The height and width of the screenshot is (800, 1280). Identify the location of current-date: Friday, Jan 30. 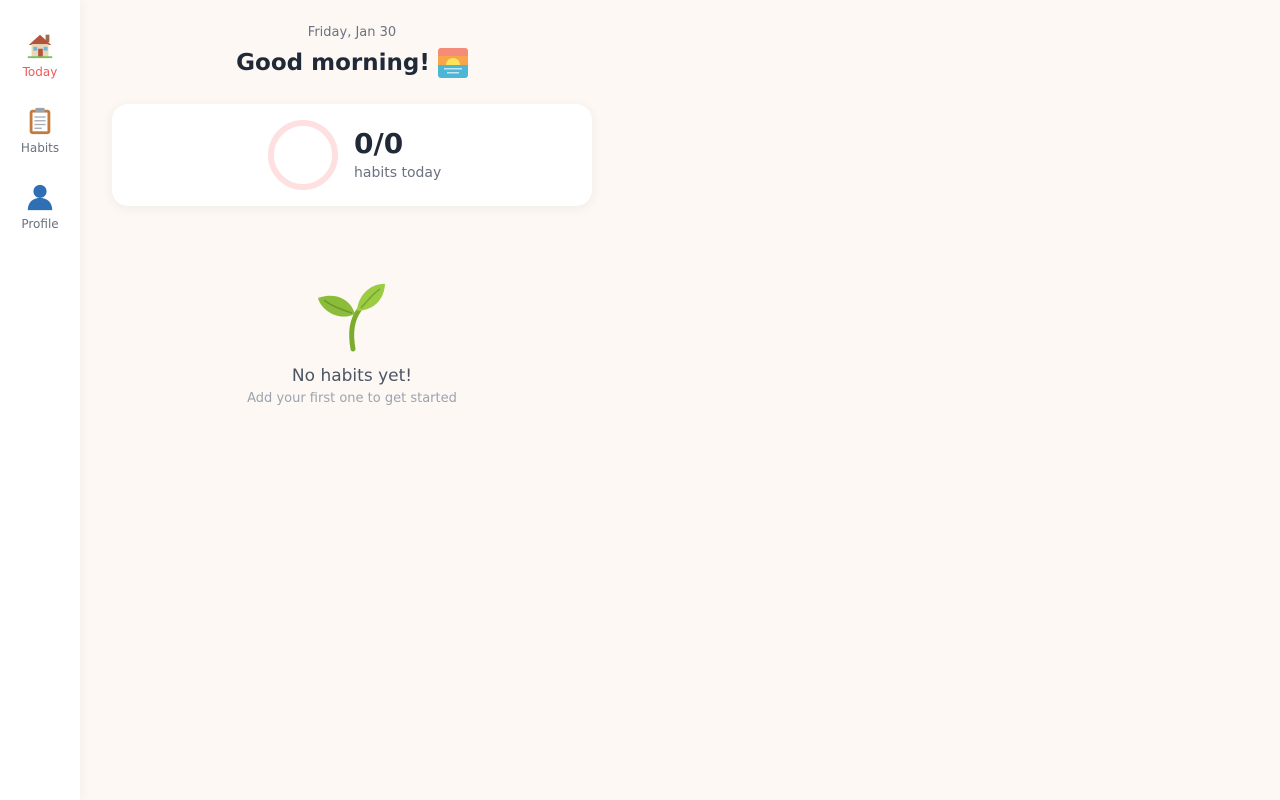
(352, 32).